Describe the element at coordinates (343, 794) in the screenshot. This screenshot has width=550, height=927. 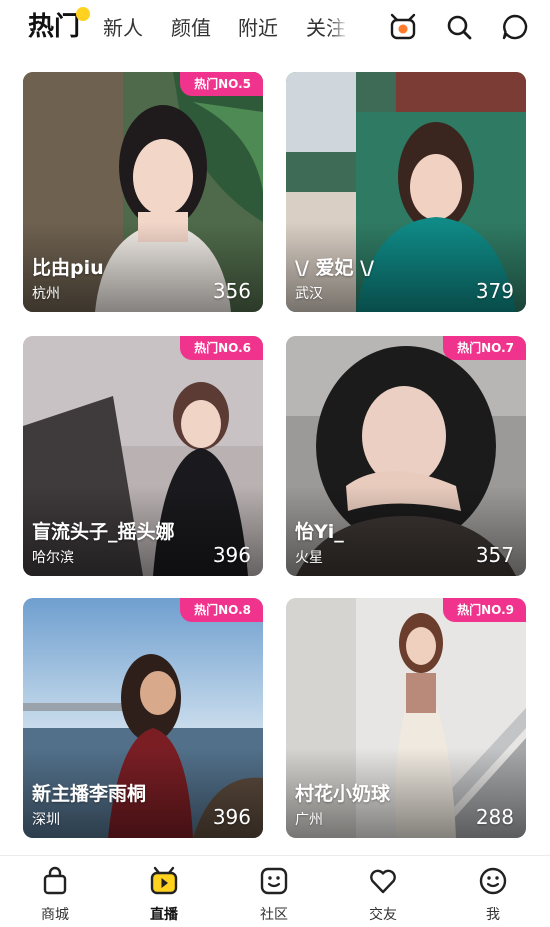
I see `streamer-name: 村花小奶球` at that location.